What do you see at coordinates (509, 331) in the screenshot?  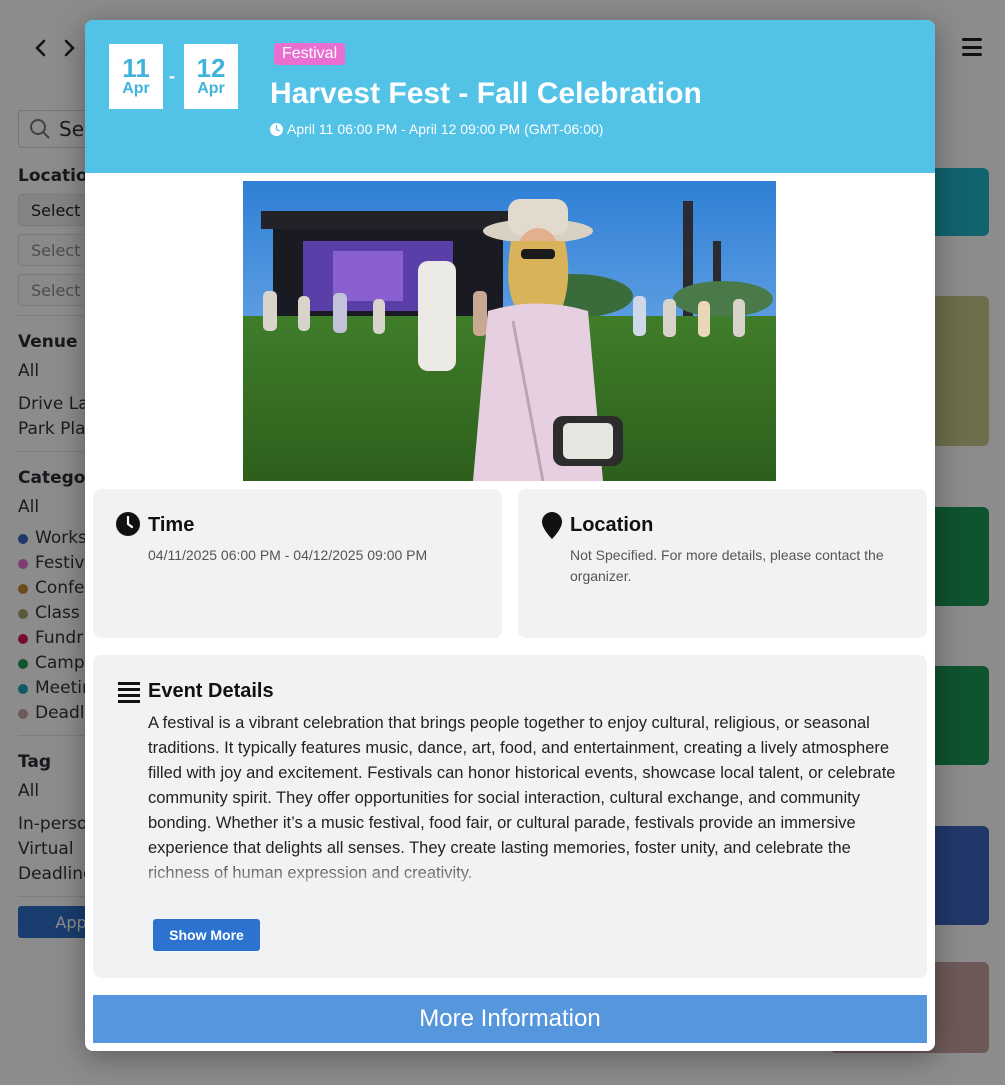 I see `event-photo` at bounding box center [509, 331].